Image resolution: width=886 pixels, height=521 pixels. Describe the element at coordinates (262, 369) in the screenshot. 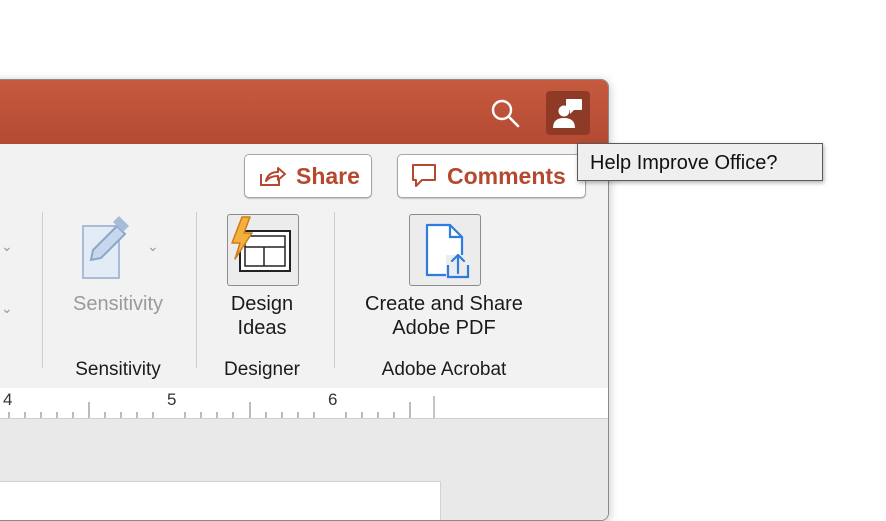

I see `group-label-designer: Designer` at that location.